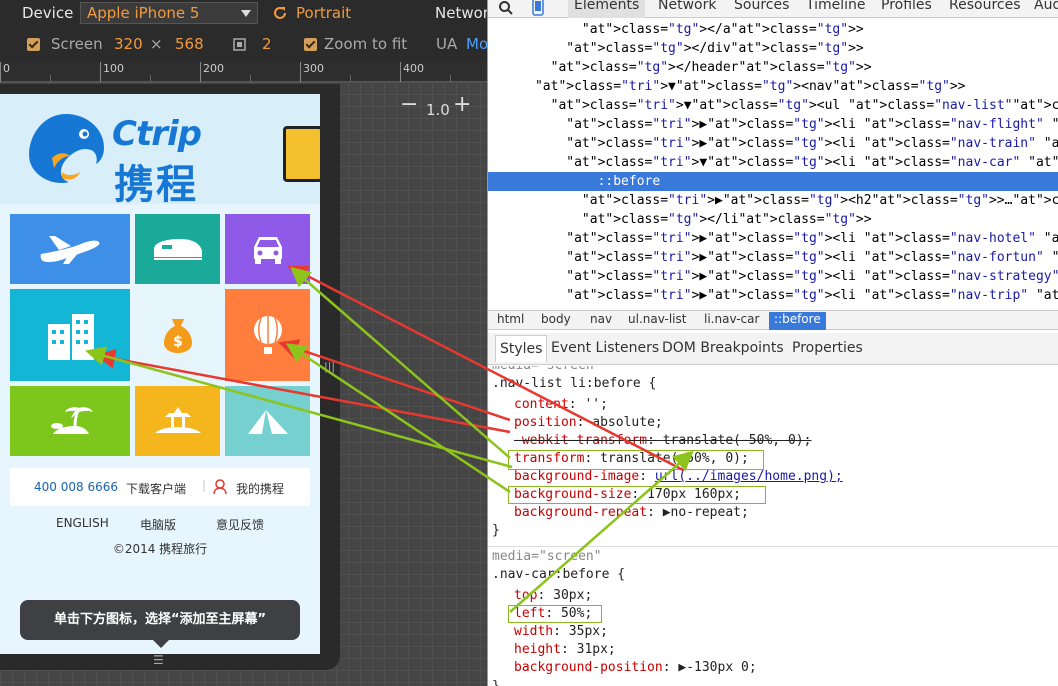  I want to click on my-ctrip-link: 我的携程, so click(260, 488).